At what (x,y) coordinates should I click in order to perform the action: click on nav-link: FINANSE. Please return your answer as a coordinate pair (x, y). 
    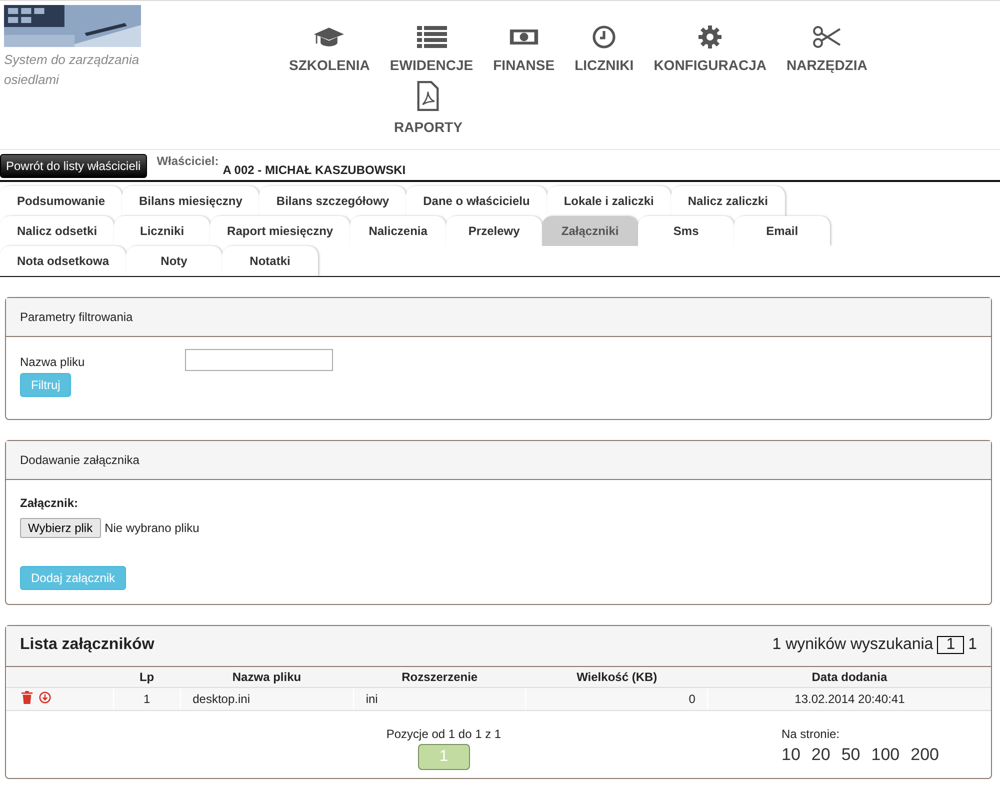
    Looking at the image, I should click on (524, 49).